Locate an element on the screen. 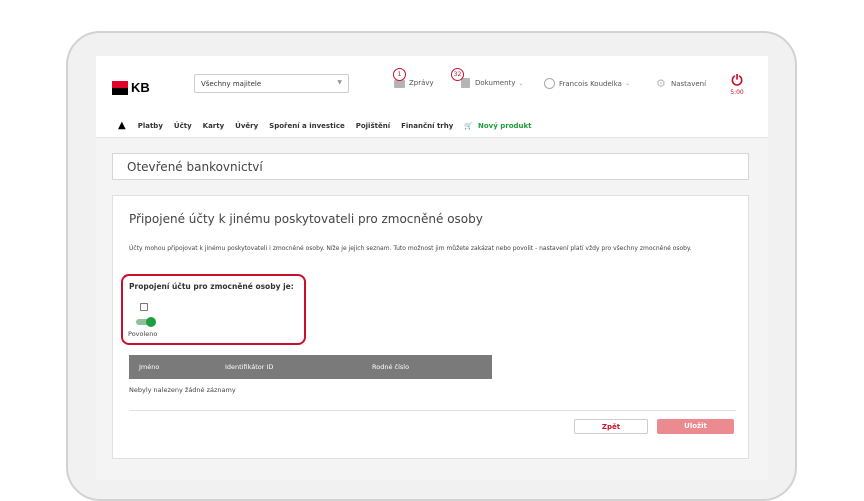 The image size is (864, 501). column-header-id: Identifikátor ID is located at coordinates (288, 367).